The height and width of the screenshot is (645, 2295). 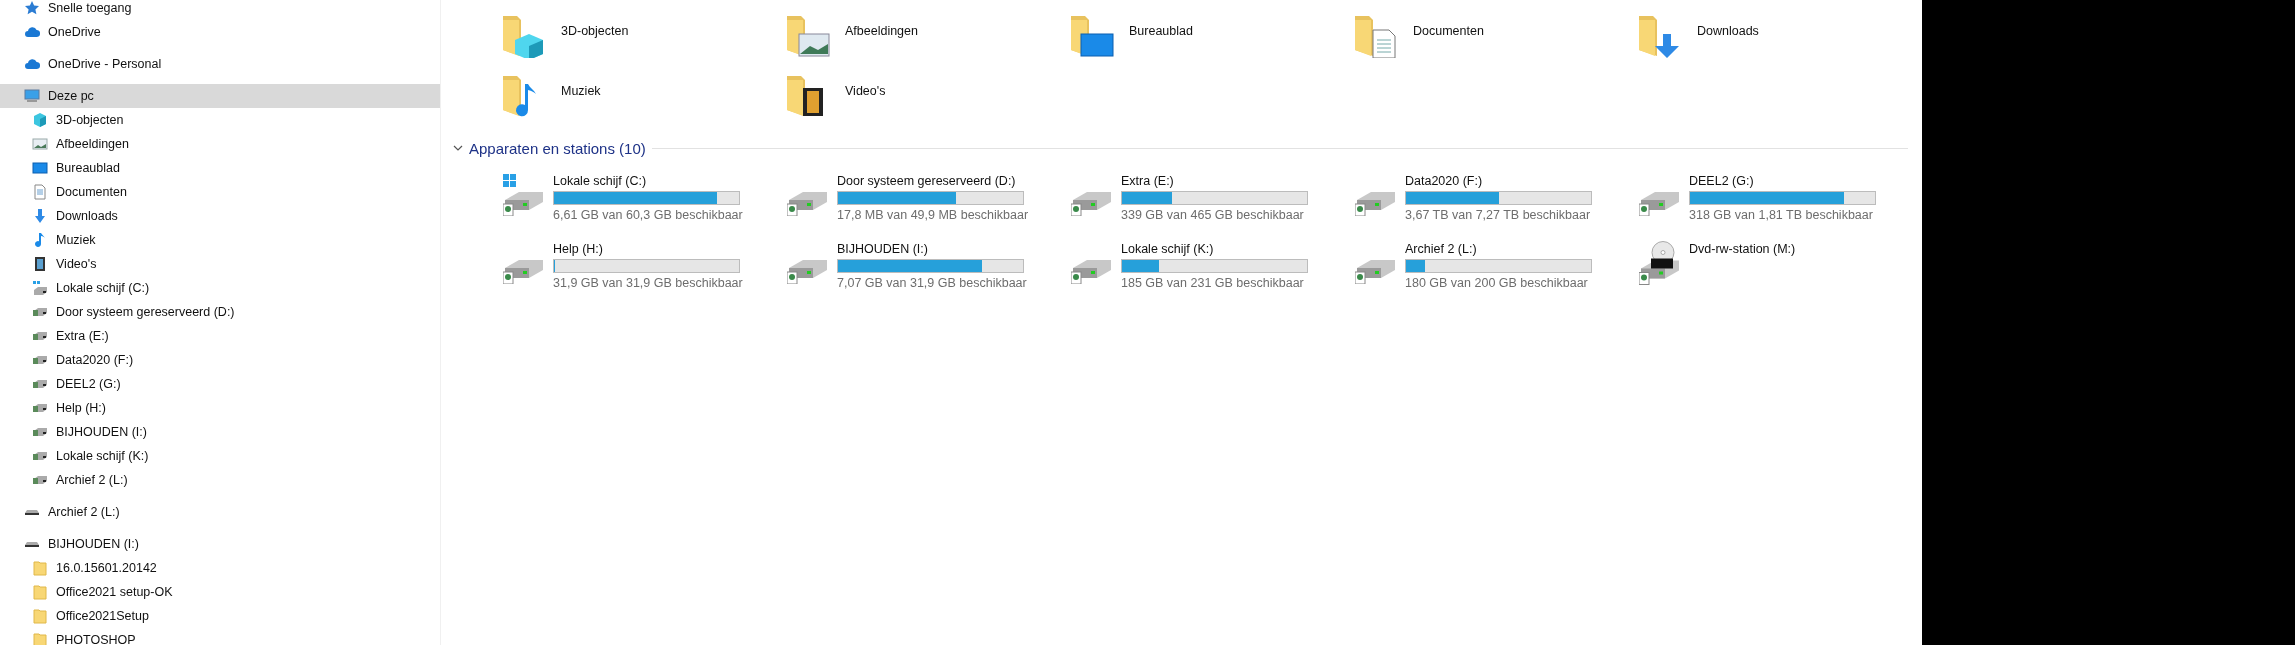 I want to click on picture-icon, so click(x=40, y=144).